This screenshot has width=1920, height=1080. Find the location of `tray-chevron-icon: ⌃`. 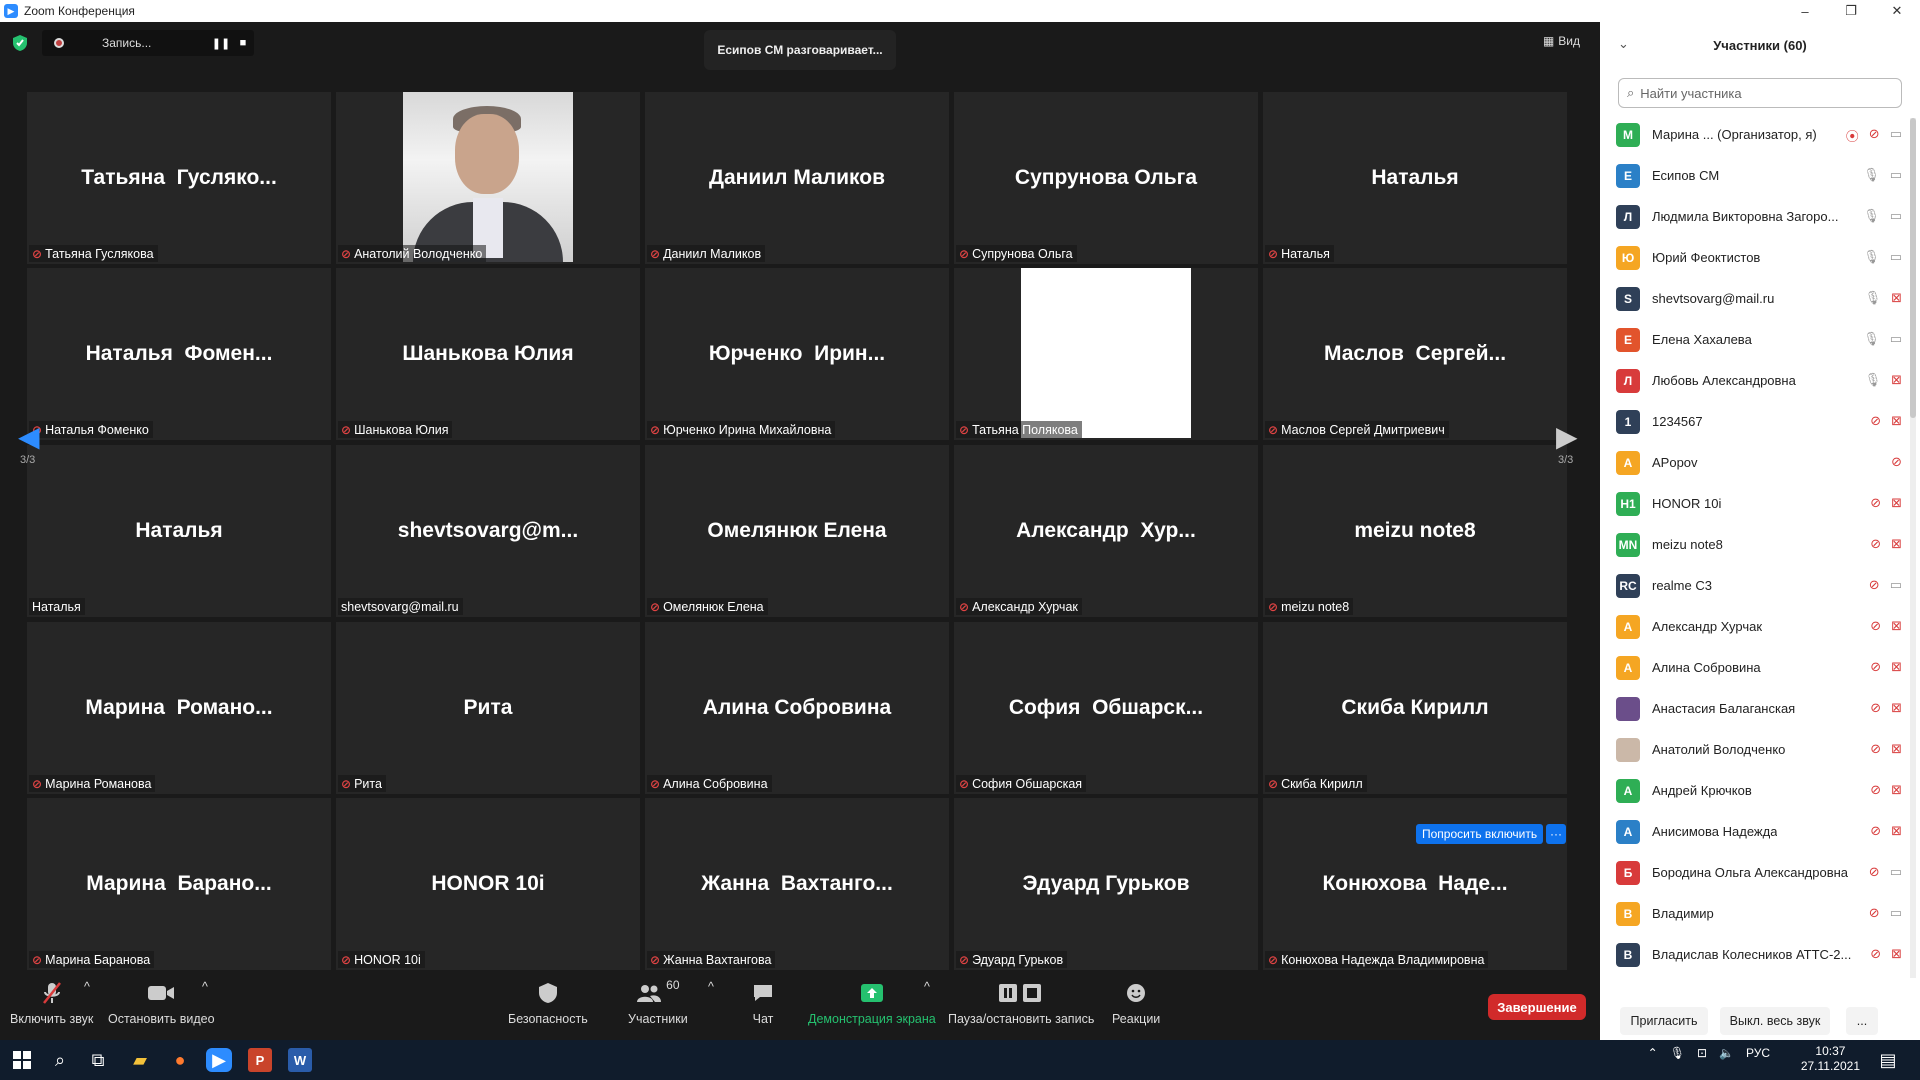

tray-chevron-icon: ⌃ is located at coordinates (1653, 1053).